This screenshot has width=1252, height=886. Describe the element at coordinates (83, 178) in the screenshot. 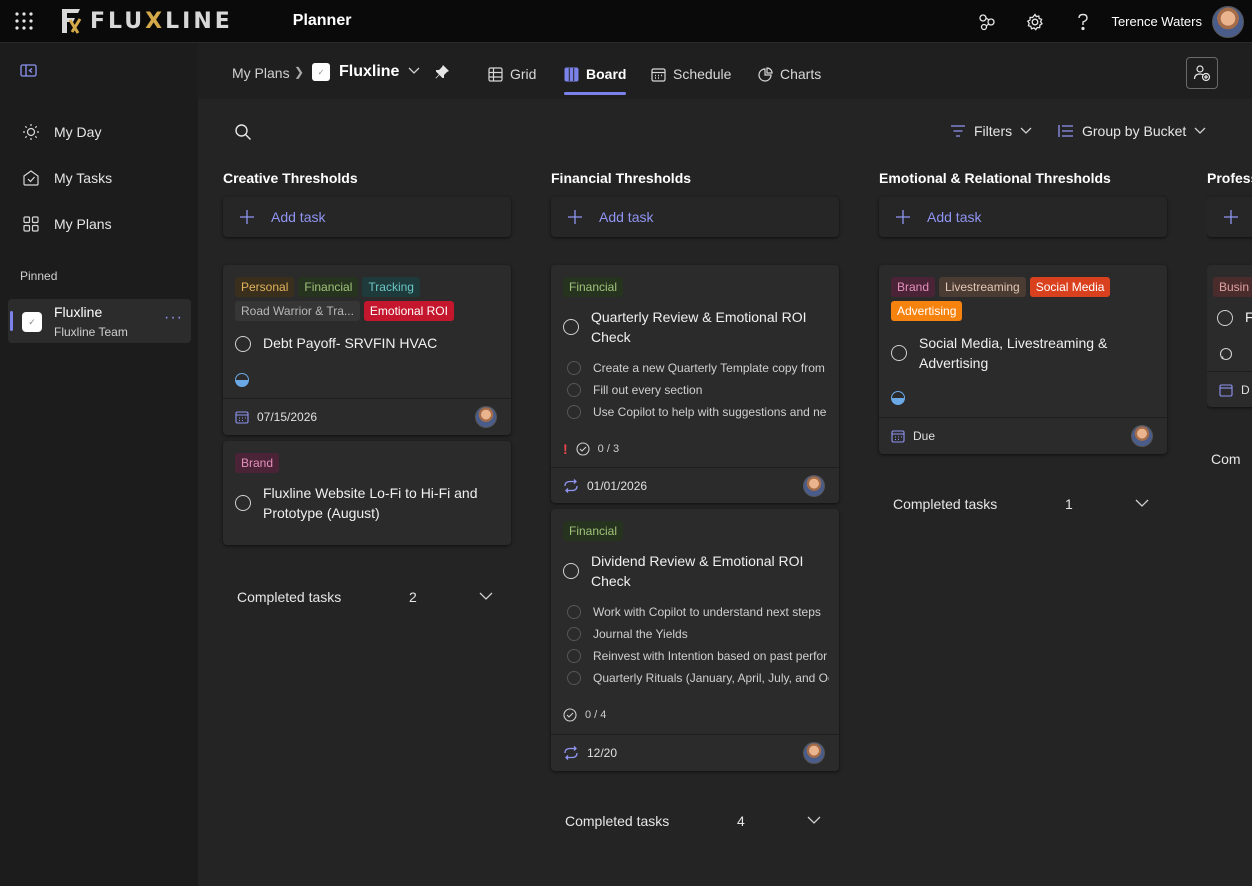

I see `nav-label: My Tasks` at that location.